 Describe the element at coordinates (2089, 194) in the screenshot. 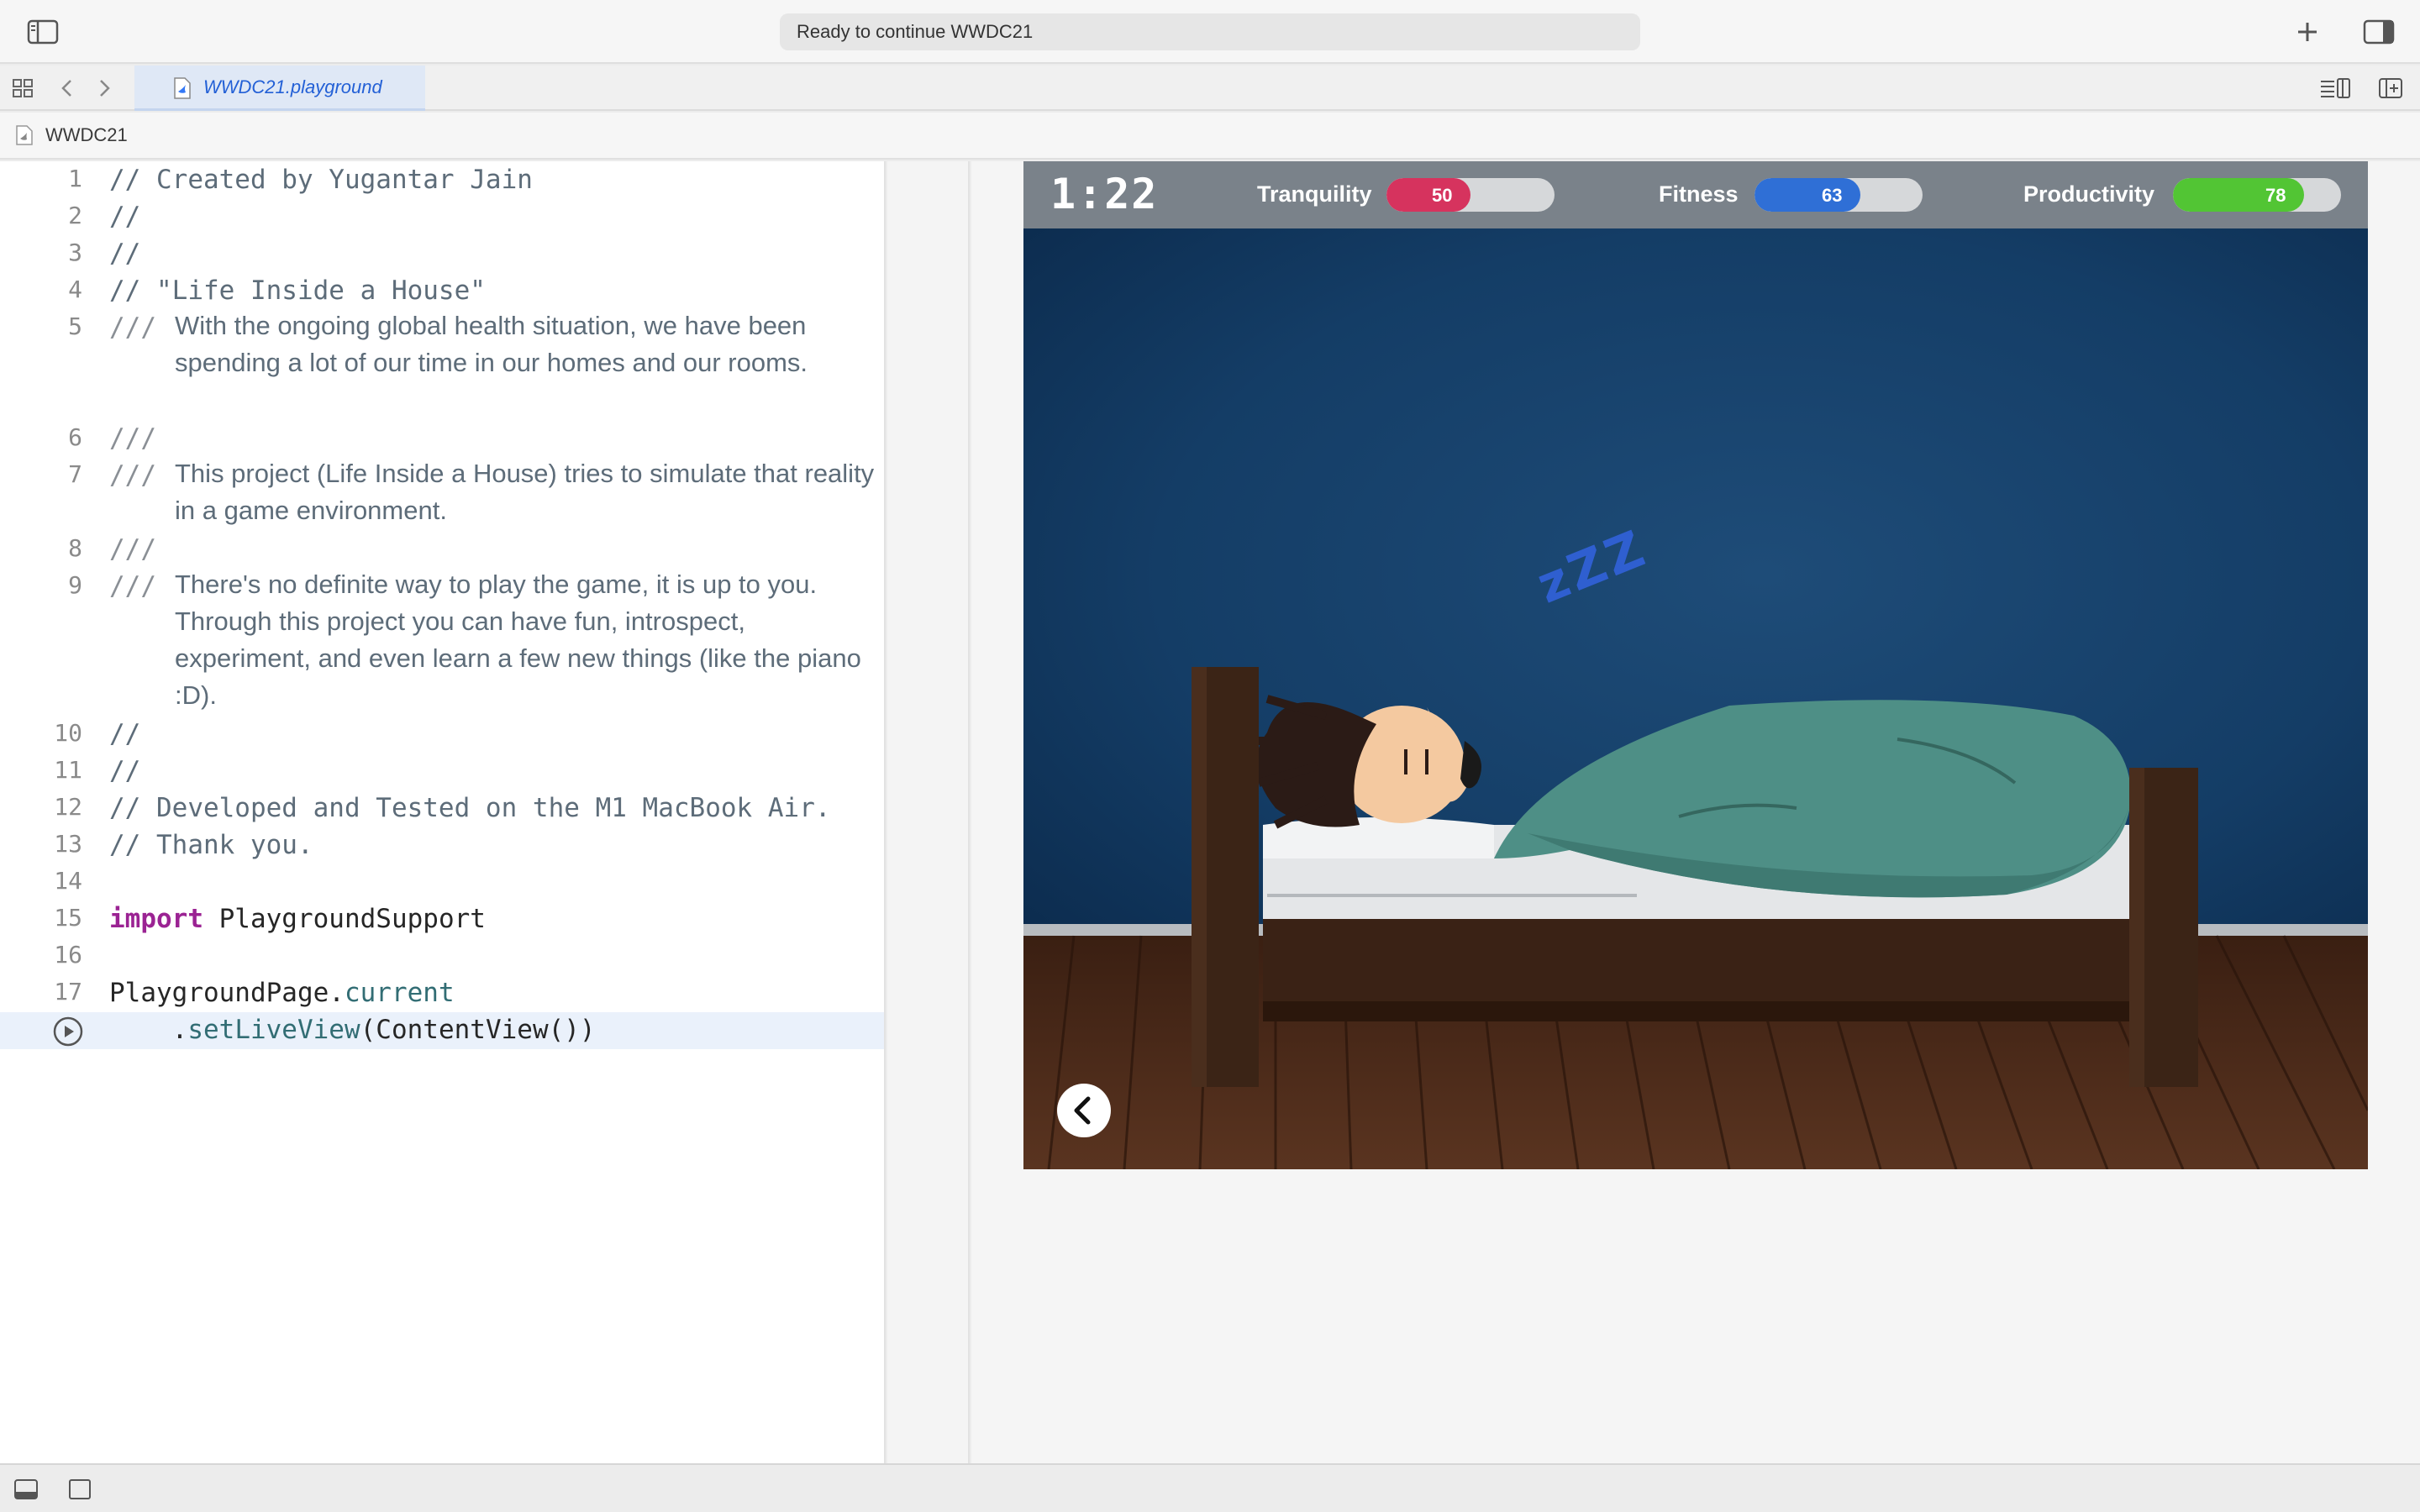

I see `stat-label-productivity: Productivity` at that location.